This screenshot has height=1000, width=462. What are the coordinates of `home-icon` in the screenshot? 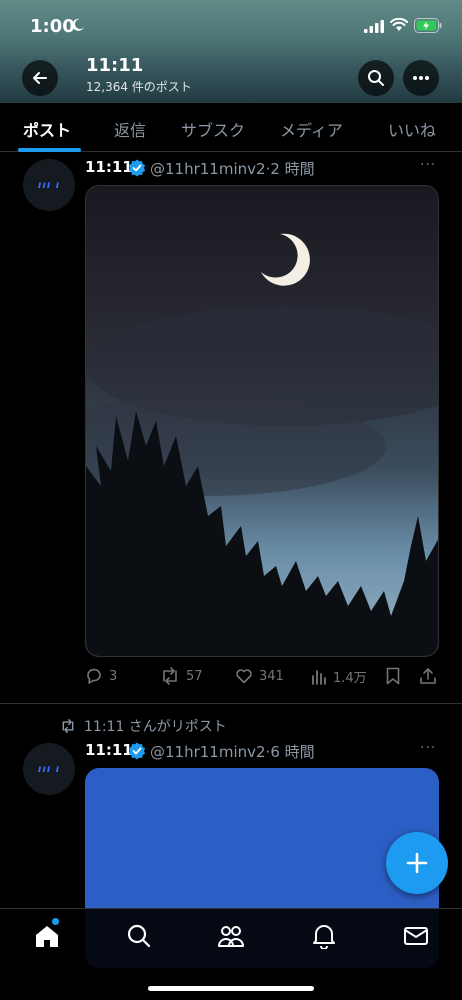 It's located at (47, 936).